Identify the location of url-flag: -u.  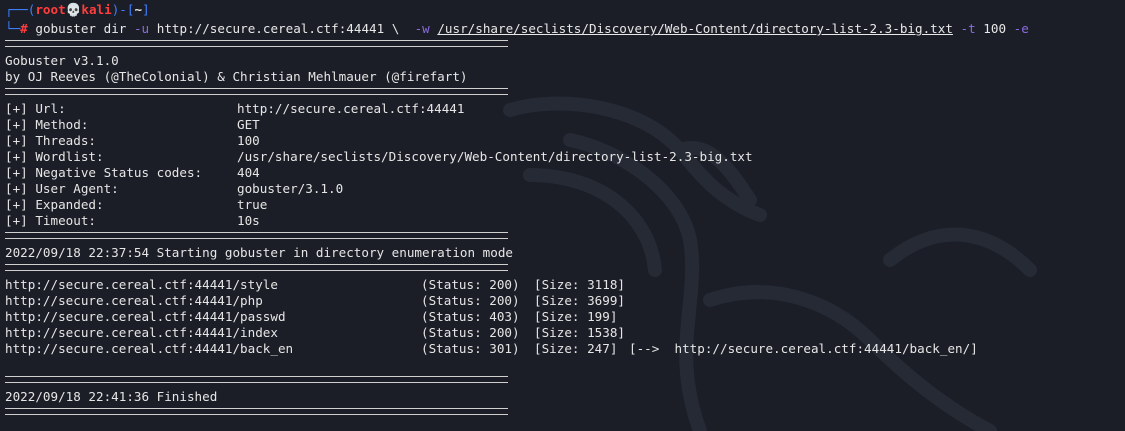
(141, 28).